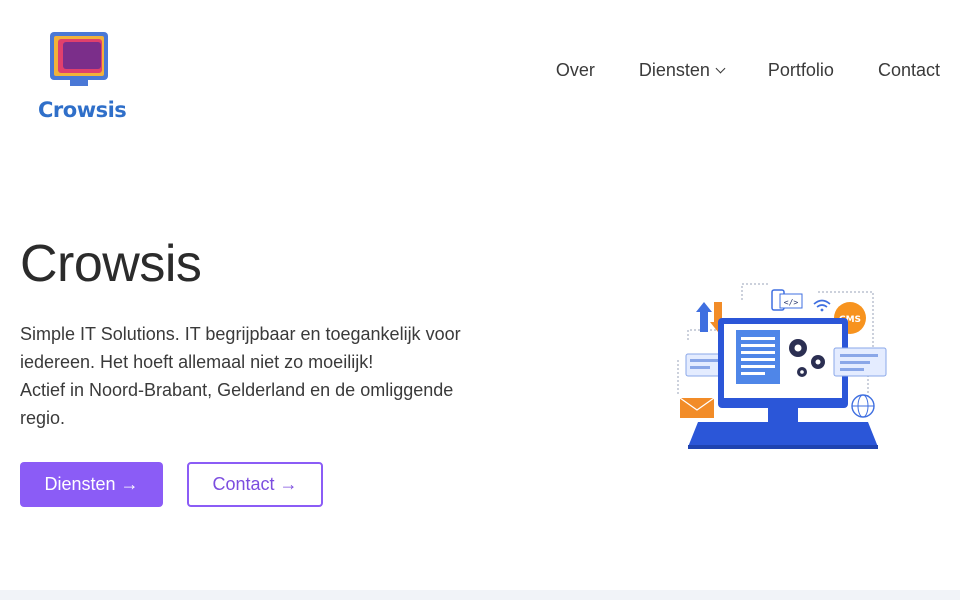  What do you see at coordinates (82, 110) in the screenshot?
I see `logo-text: Crowsis` at bounding box center [82, 110].